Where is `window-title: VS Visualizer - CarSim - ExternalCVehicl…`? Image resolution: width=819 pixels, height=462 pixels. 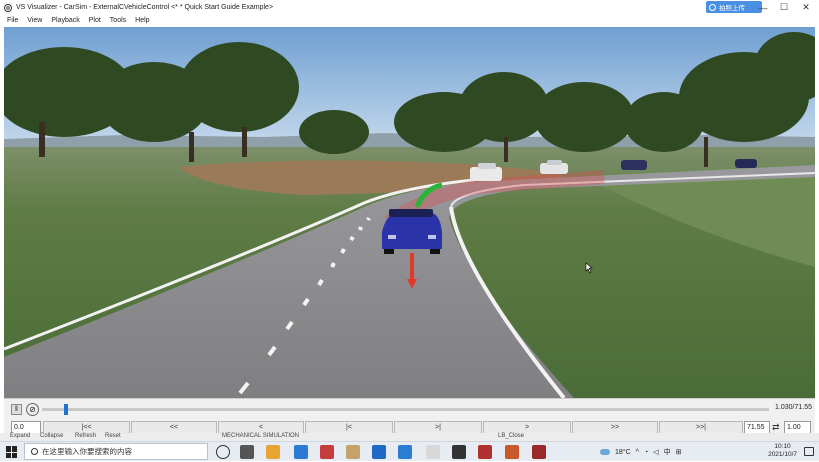
window-title: VS Visualizer - CarSim - ExternalCVehicl… is located at coordinates (145, 7).